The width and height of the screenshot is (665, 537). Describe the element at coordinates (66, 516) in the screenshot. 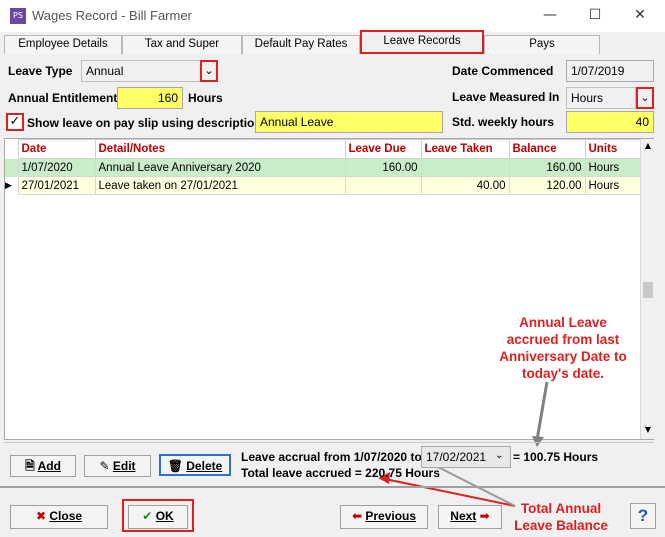

I see `close-label: Close` at that location.